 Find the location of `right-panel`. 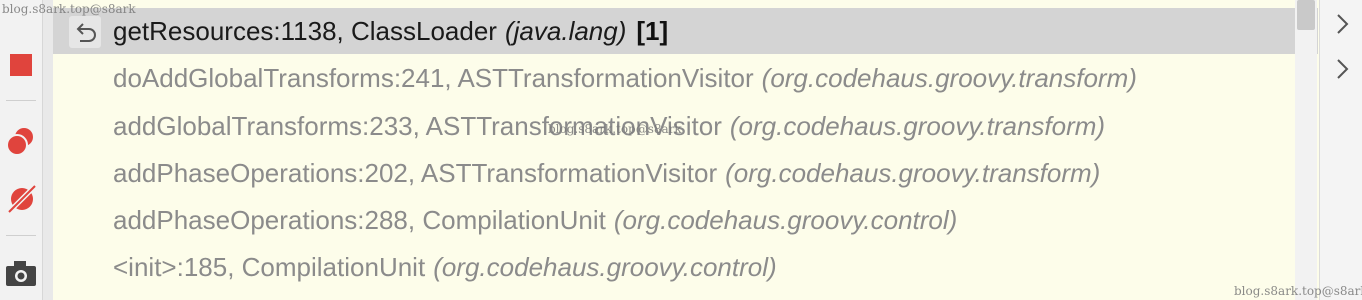

right-panel is located at coordinates (1340, 150).